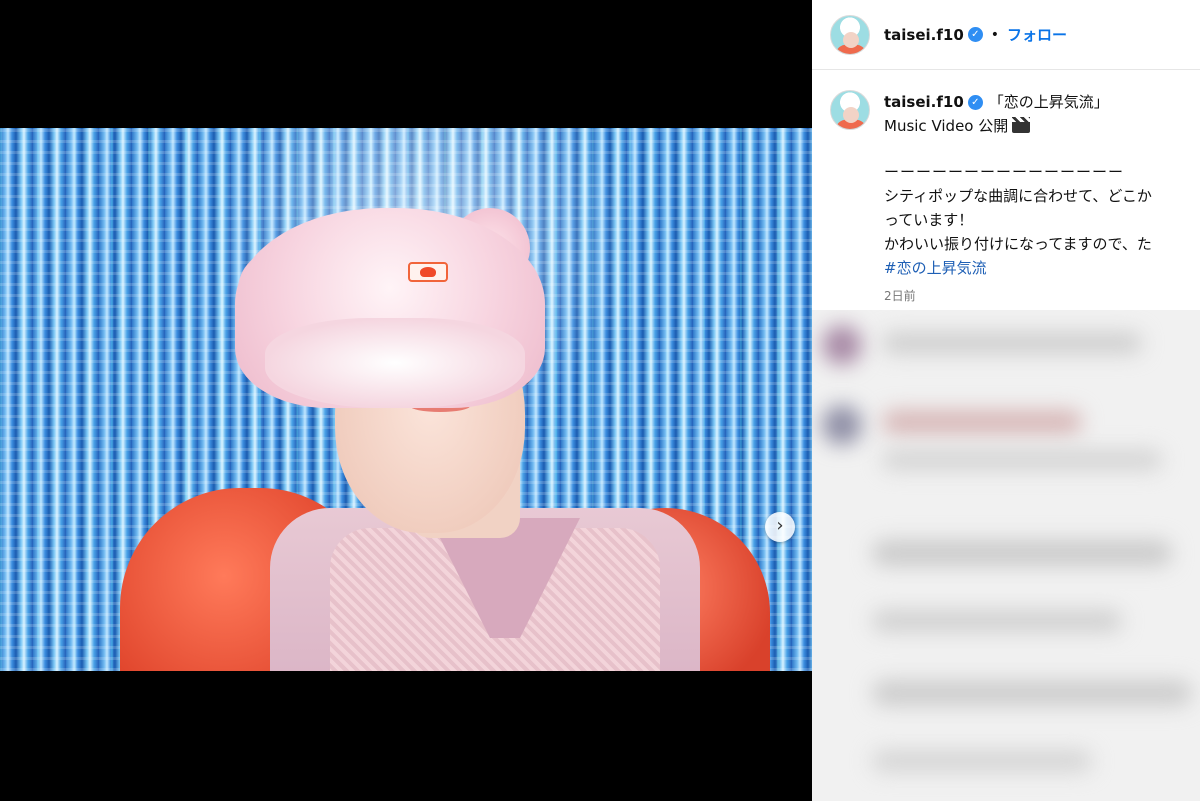 The width and height of the screenshot is (1200, 801). I want to click on hat-heart-tag, so click(428, 272).